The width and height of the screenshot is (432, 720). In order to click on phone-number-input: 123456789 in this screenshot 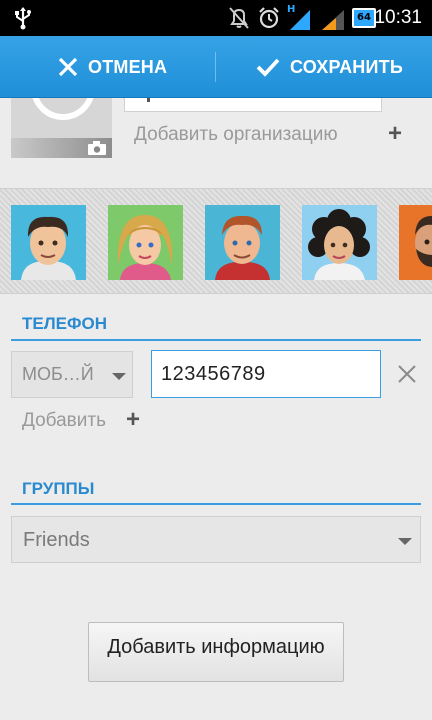, I will do `click(266, 374)`.